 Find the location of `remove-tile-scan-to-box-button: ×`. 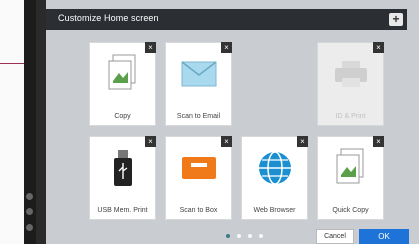

remove-tile-scan-to-box-button: × is located at coordinates (226, 141).